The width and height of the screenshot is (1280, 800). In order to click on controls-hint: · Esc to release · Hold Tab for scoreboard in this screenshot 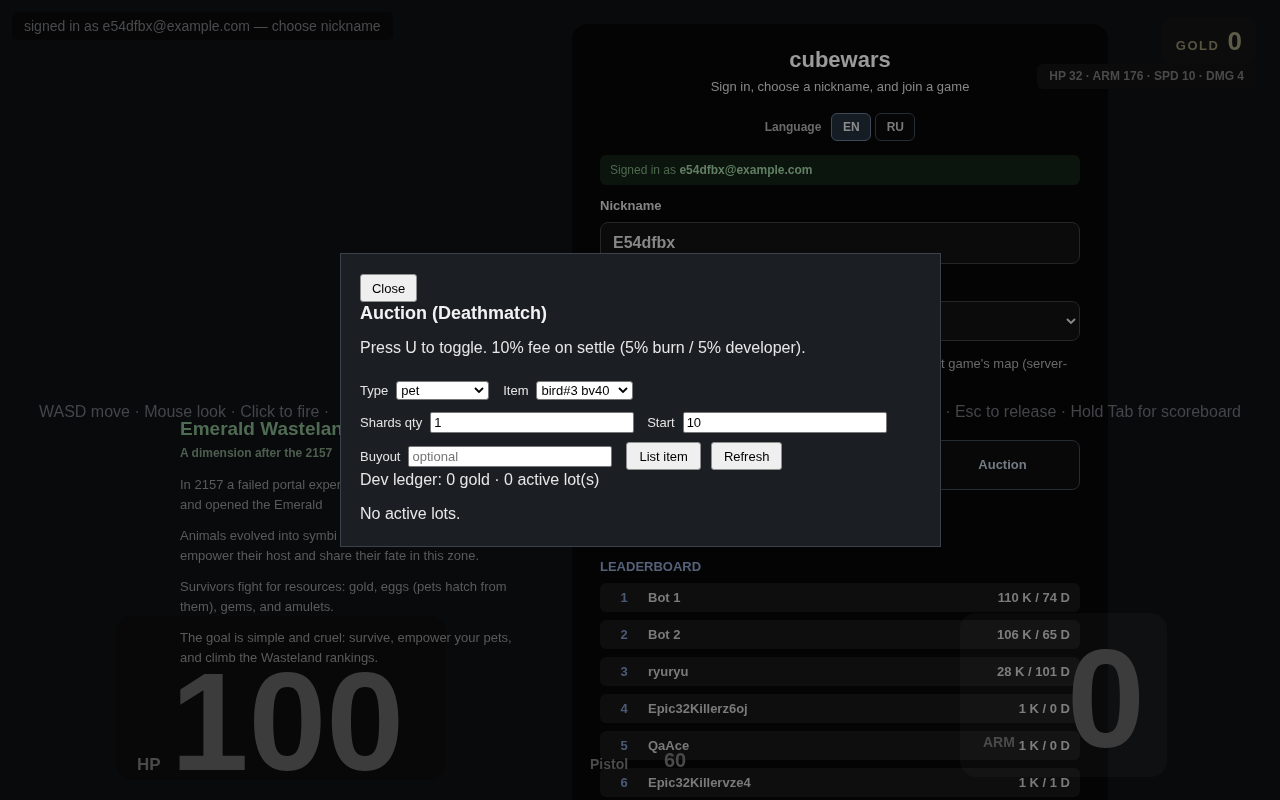, I will do `click(1093, 412)`.